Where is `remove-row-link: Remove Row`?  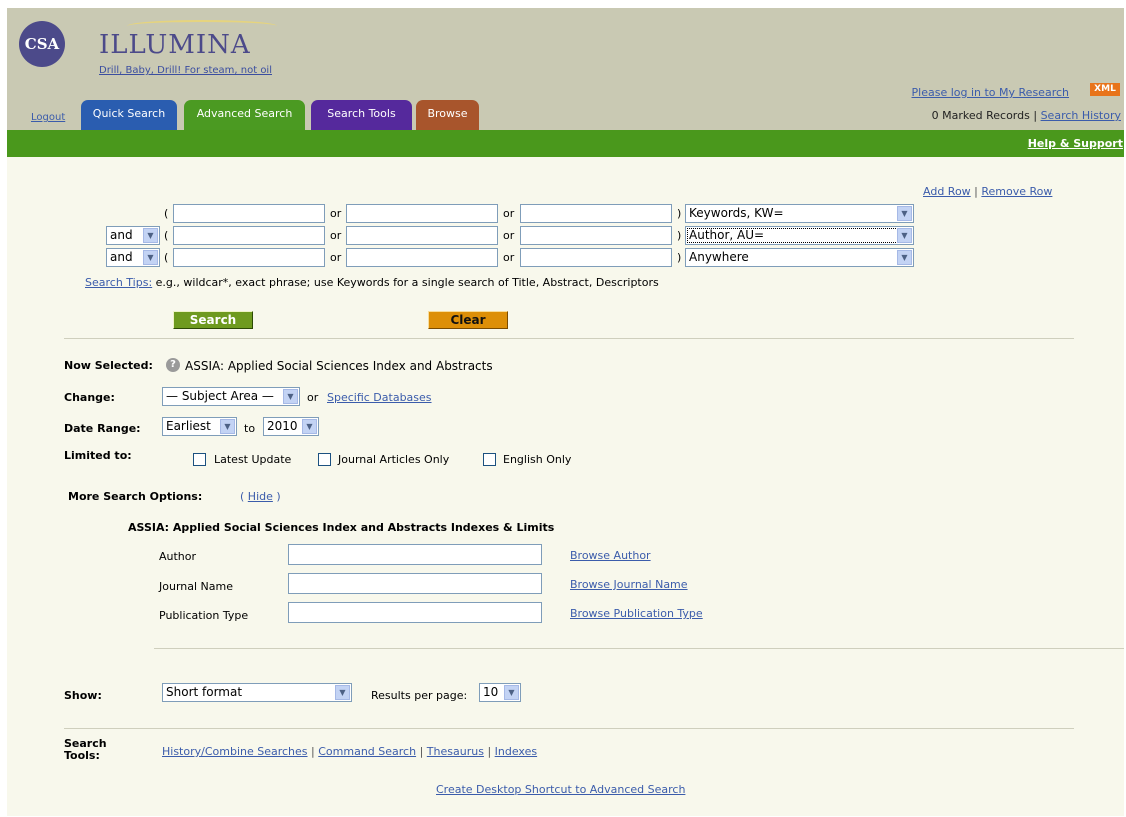
remove-row-link: Remove Row is located at coordinates (1016, 191).